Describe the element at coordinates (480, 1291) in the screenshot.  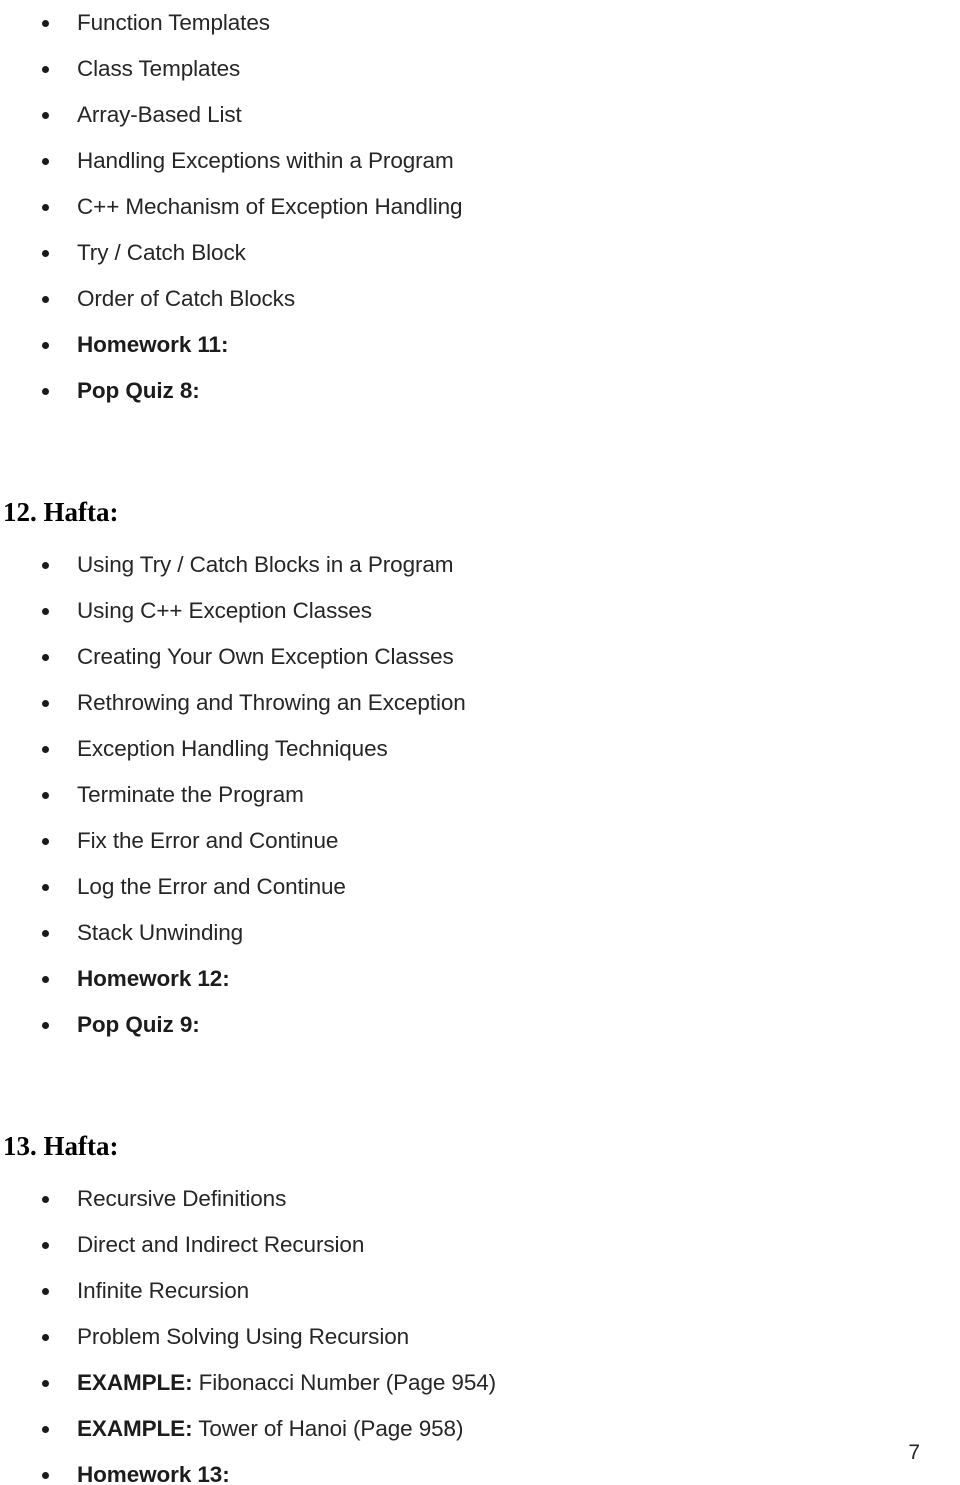
I see `list-item: Infinite Recursion` at that location.